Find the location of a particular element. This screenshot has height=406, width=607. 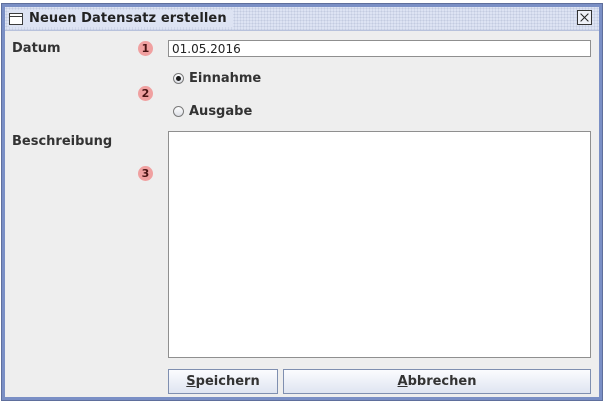

title-bar: Neuen Datensatz erstellen is located at coordinates (302, 19).